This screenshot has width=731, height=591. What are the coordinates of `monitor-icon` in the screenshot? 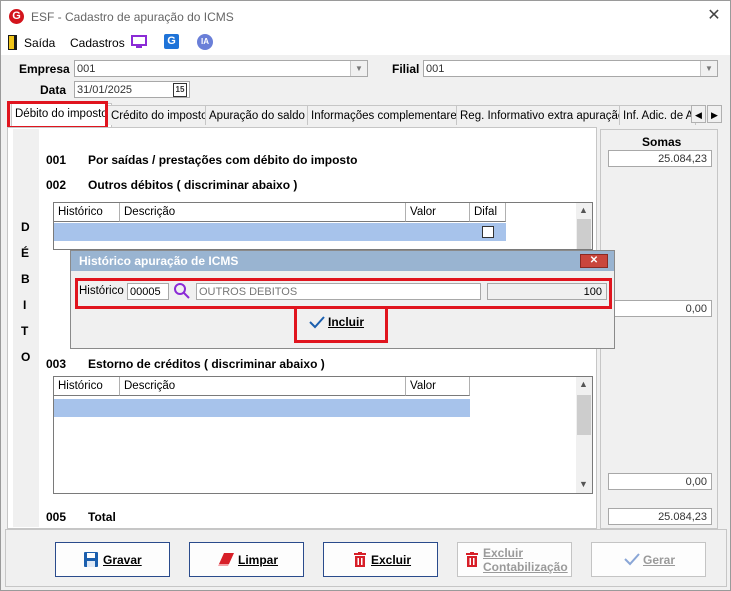 It's located at (139, 43).